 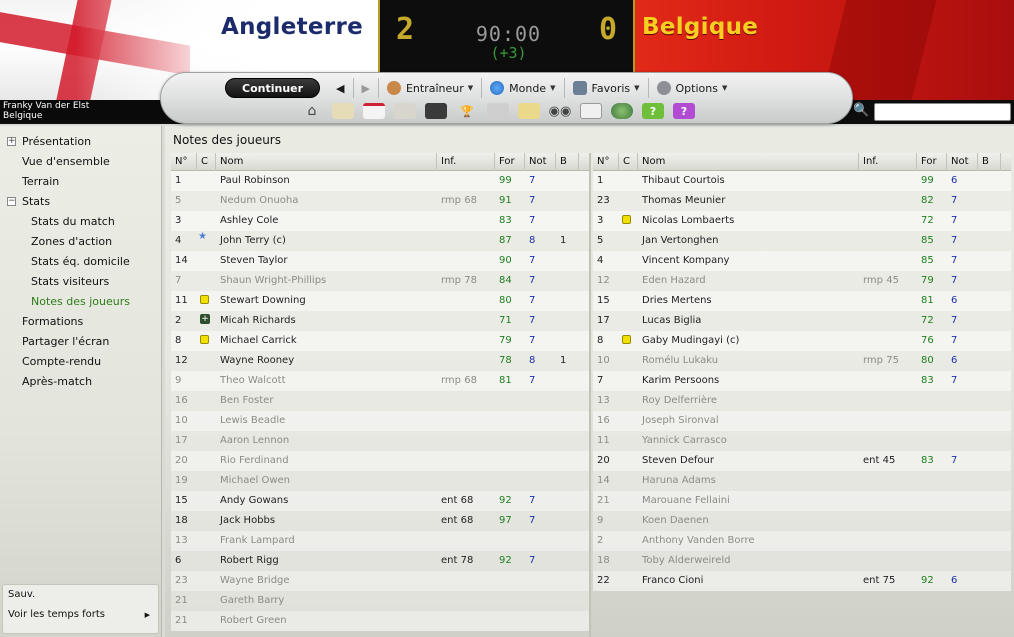 I want to click on table-row: 11 Stewart Downing 80 7, so click(x=380, y=301).